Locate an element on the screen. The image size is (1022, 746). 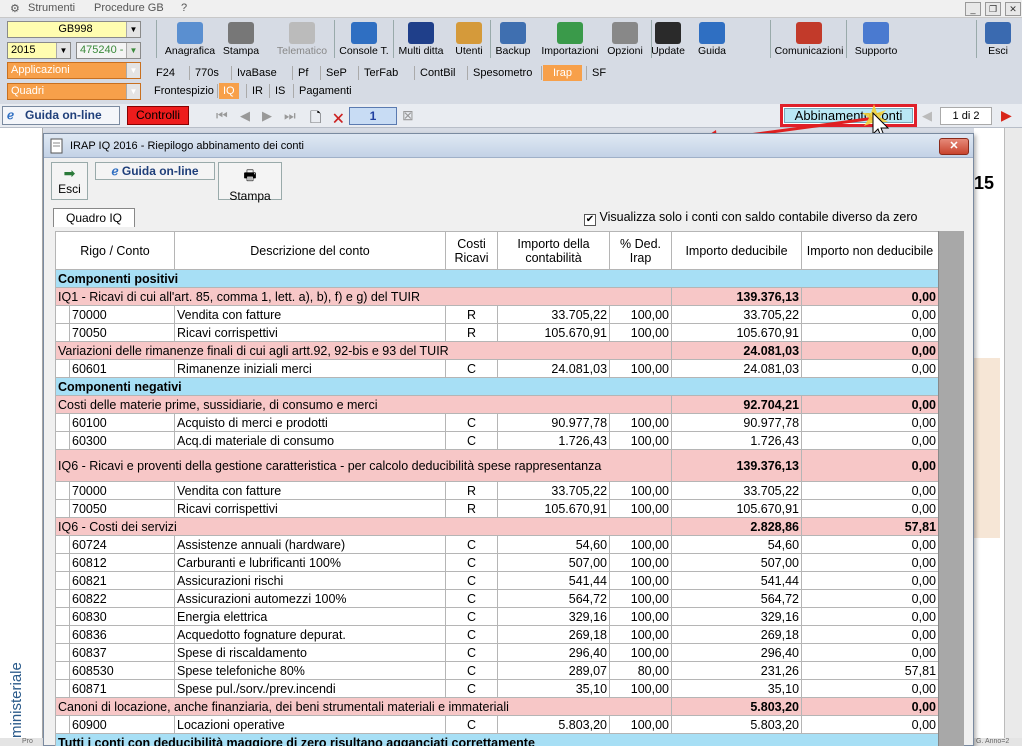
guida-button: Guida is located at coordinates (712, 39).